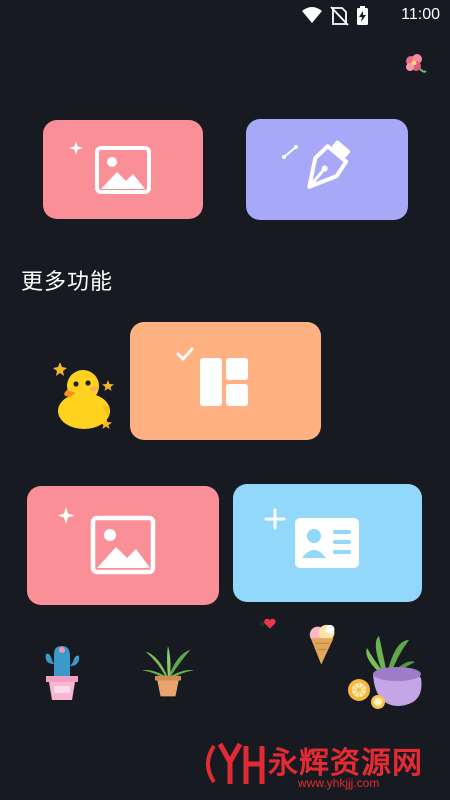 Image resolution: width=450 pixels, height=800 pixels. What do you see at coordinates (316, 164) in the screenshot?
I see `pen-tool-icon` at bounding box center [316, 164].